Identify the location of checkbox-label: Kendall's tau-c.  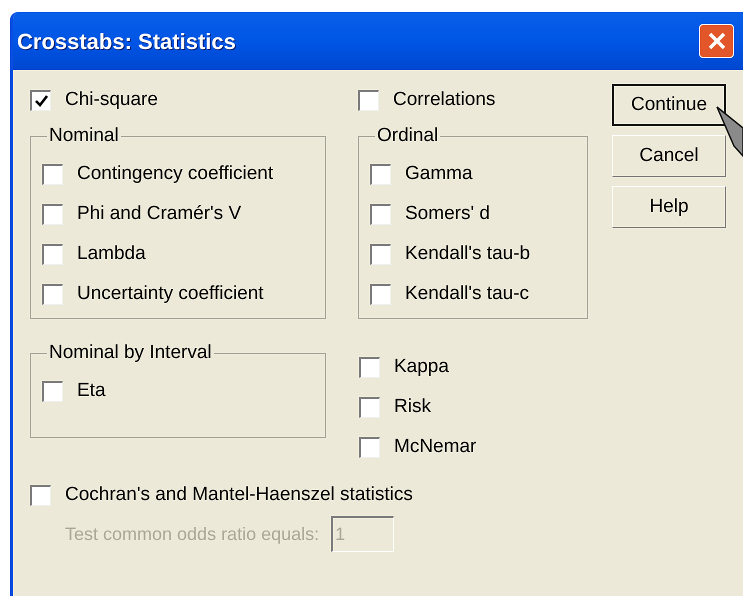
(467, 294).